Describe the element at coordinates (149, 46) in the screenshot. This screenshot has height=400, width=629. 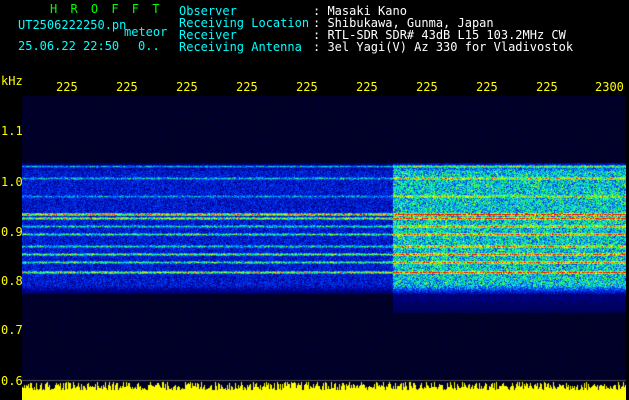
I see `counter: 0..` at that location.